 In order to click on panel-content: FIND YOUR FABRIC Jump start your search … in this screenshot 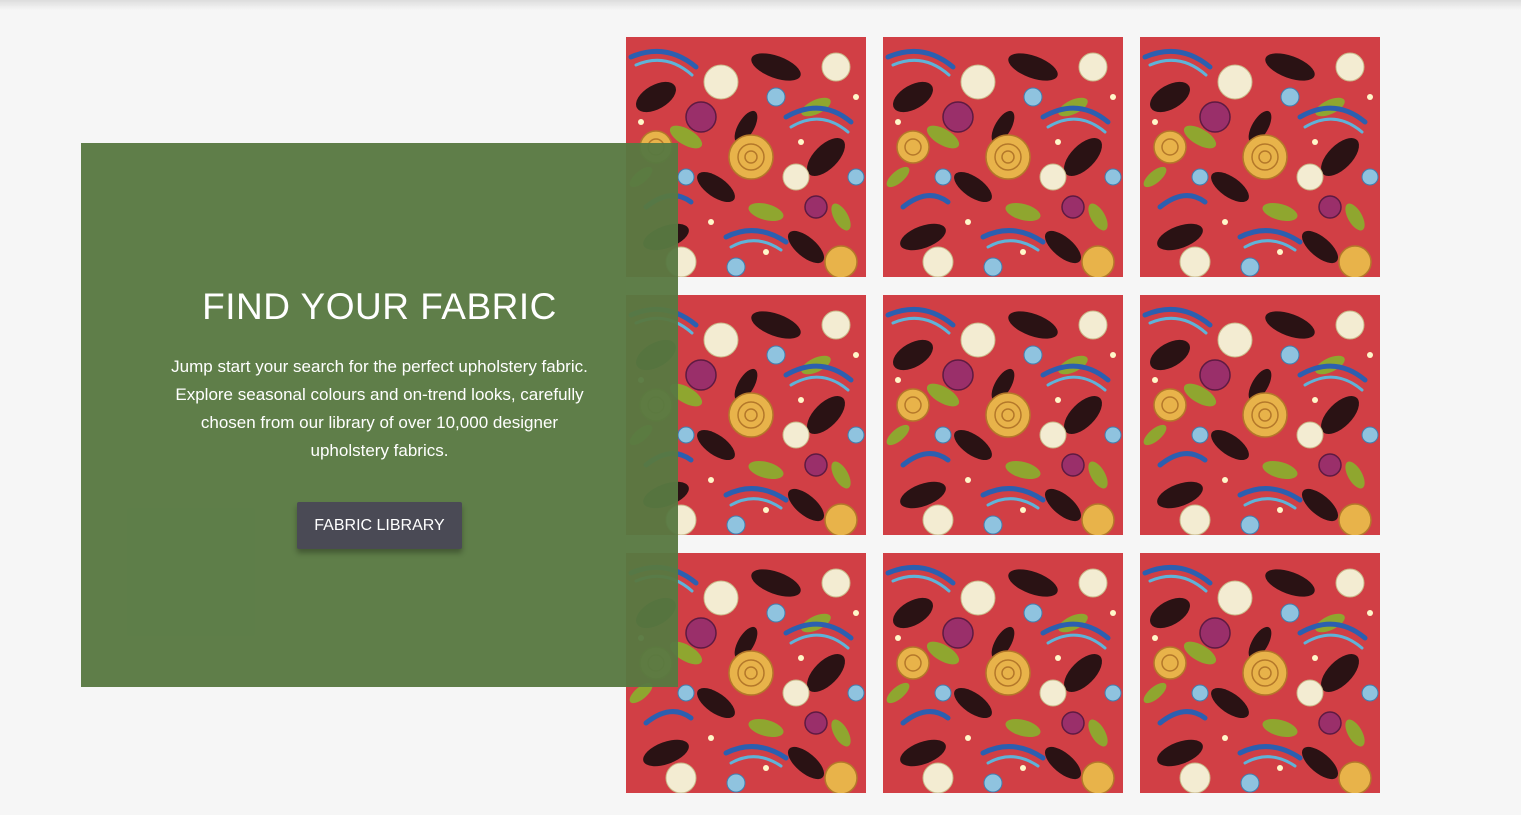, I will do `click(379, 416)`.